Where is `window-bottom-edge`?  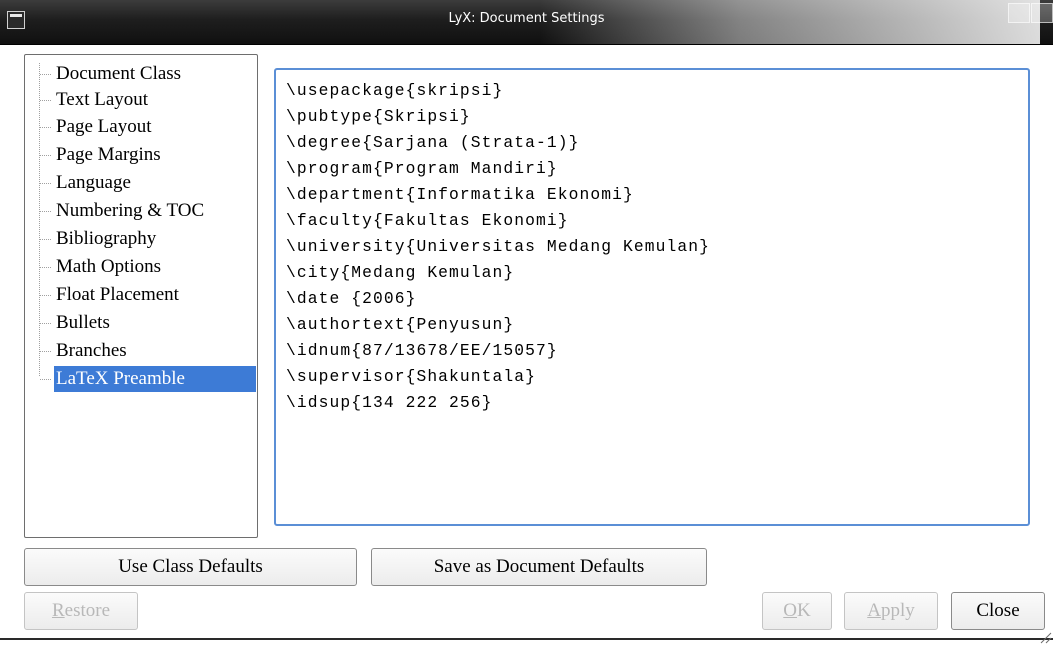
window-bottom-edge is located at coordinates (526, 642).